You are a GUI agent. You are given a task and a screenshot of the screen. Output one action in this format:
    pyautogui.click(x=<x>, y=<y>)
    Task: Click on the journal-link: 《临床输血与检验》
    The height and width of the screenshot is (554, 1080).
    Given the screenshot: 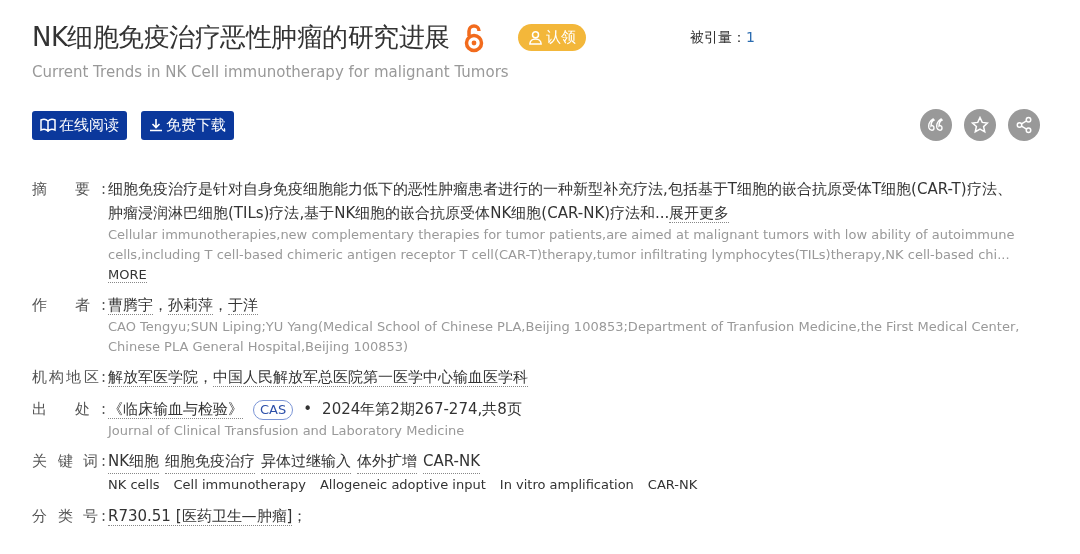 What is the action you would take?
    pyautogui.click(x=175, y=409)
    